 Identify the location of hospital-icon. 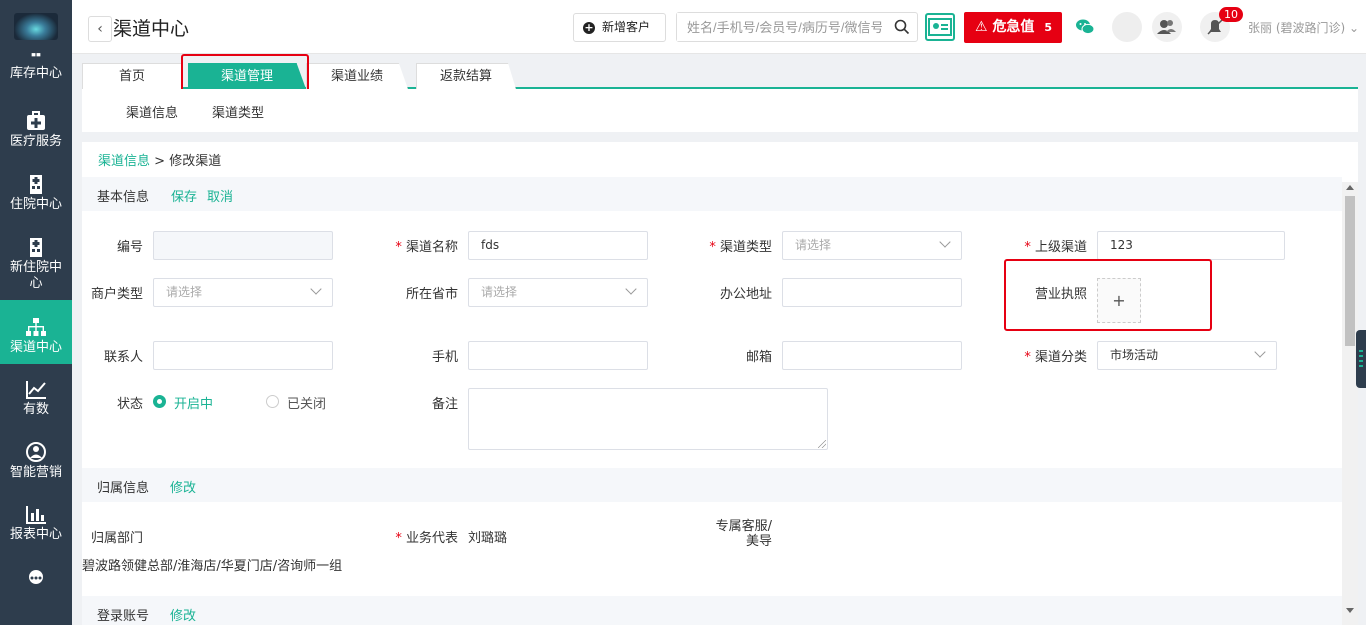
(36, 184).